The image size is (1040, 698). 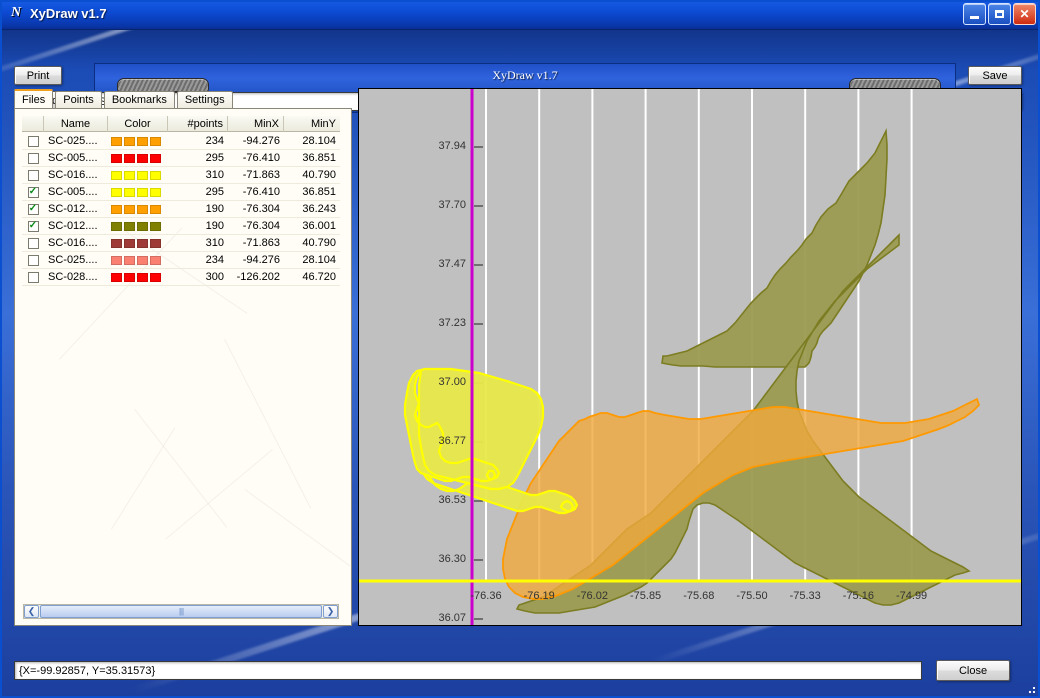 I want to click on y-tick-label: 36.53, so click(x=452, y=500).